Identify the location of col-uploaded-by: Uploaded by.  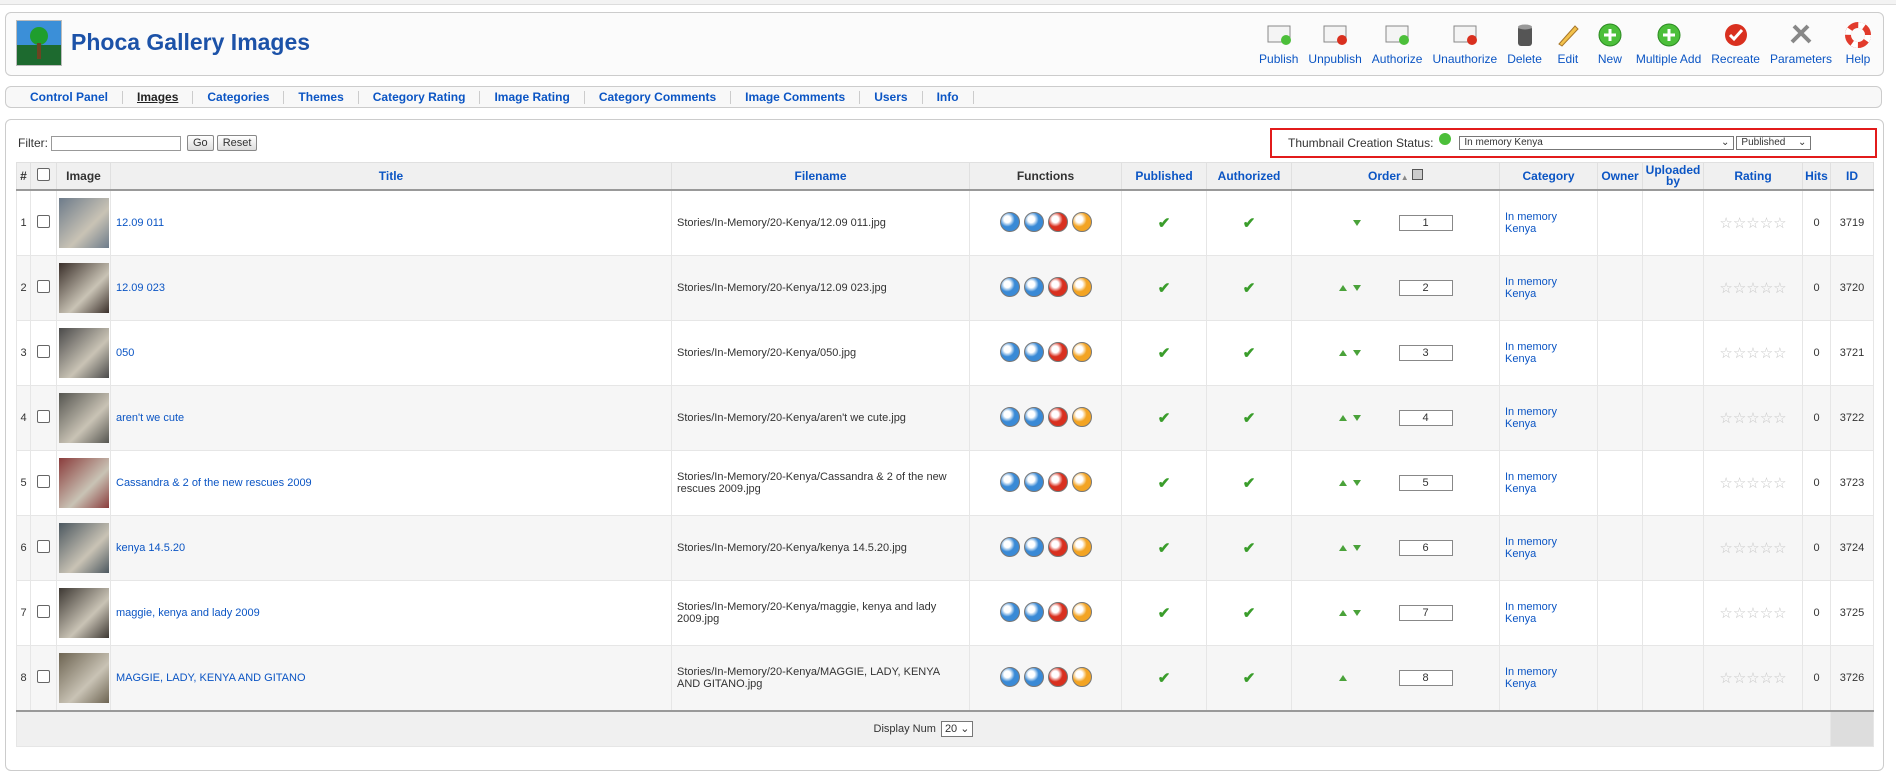
(1673, 176).